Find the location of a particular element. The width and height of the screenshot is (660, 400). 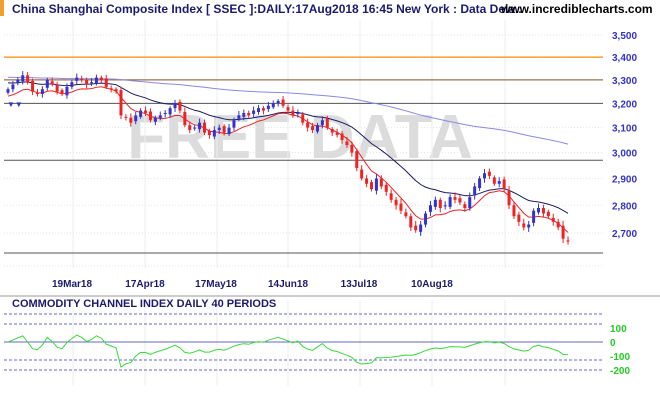

price-tick-label: 3,200 is located at coordinates (624, 104).